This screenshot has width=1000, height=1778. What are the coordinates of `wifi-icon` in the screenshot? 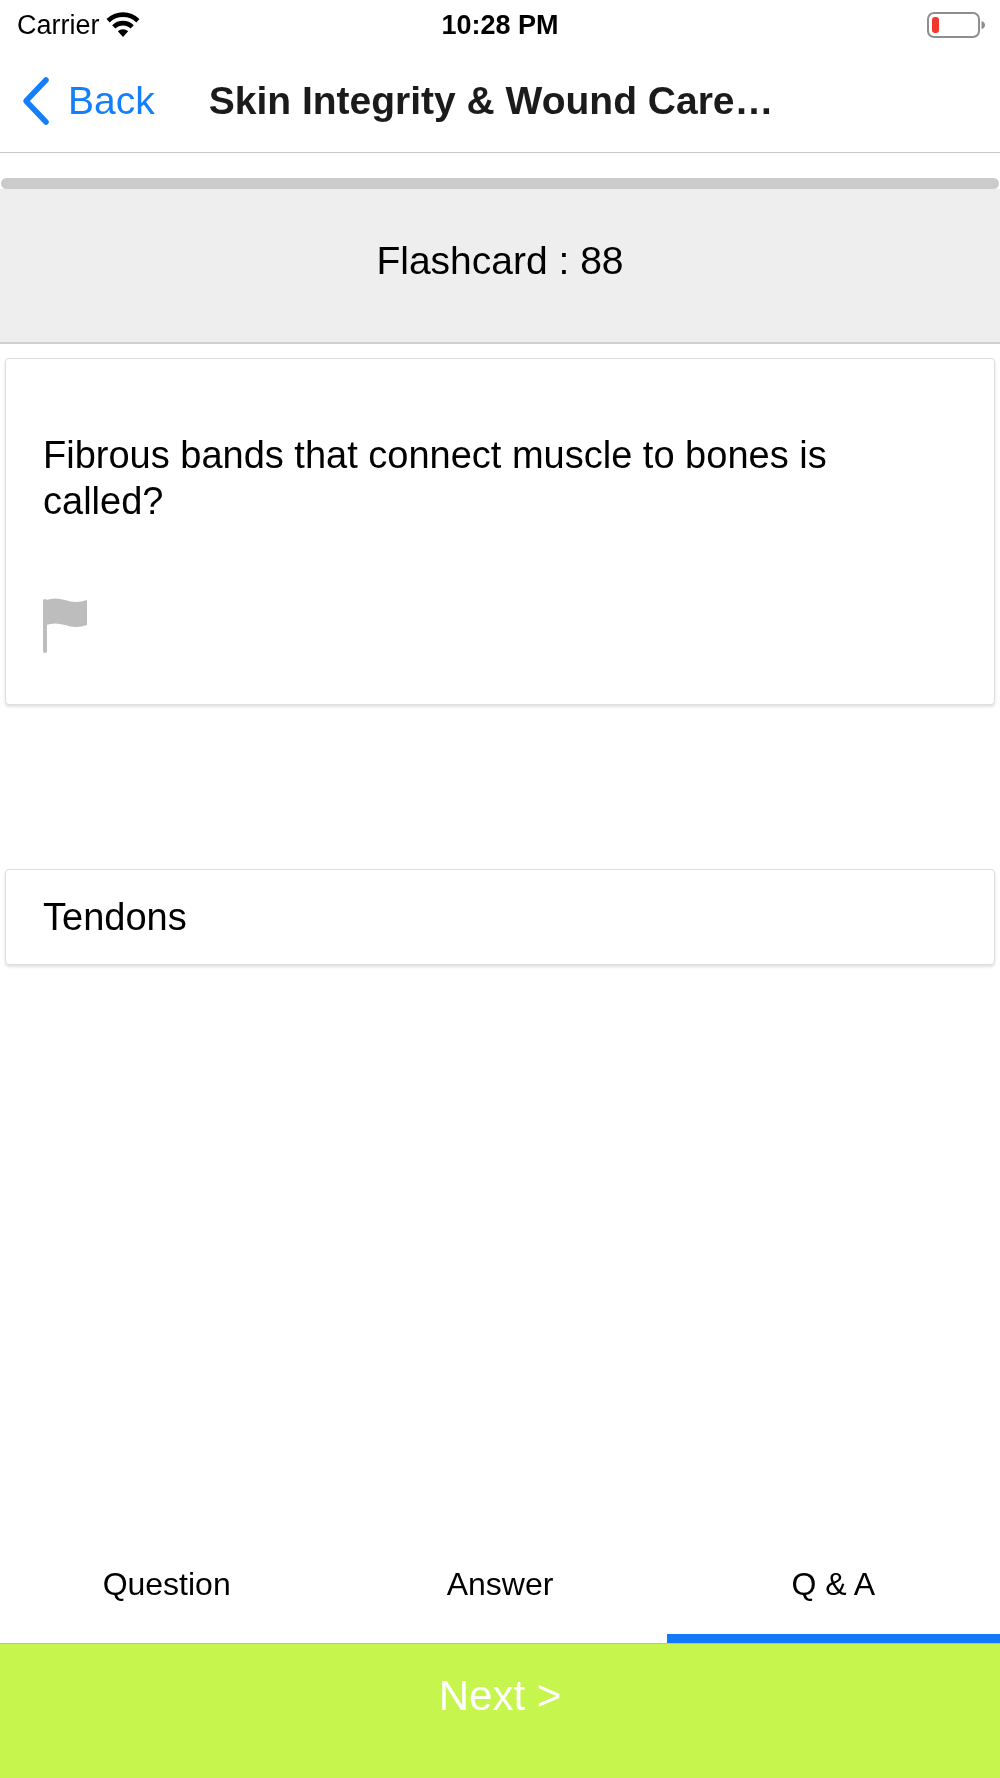 It's located at (122, 25).